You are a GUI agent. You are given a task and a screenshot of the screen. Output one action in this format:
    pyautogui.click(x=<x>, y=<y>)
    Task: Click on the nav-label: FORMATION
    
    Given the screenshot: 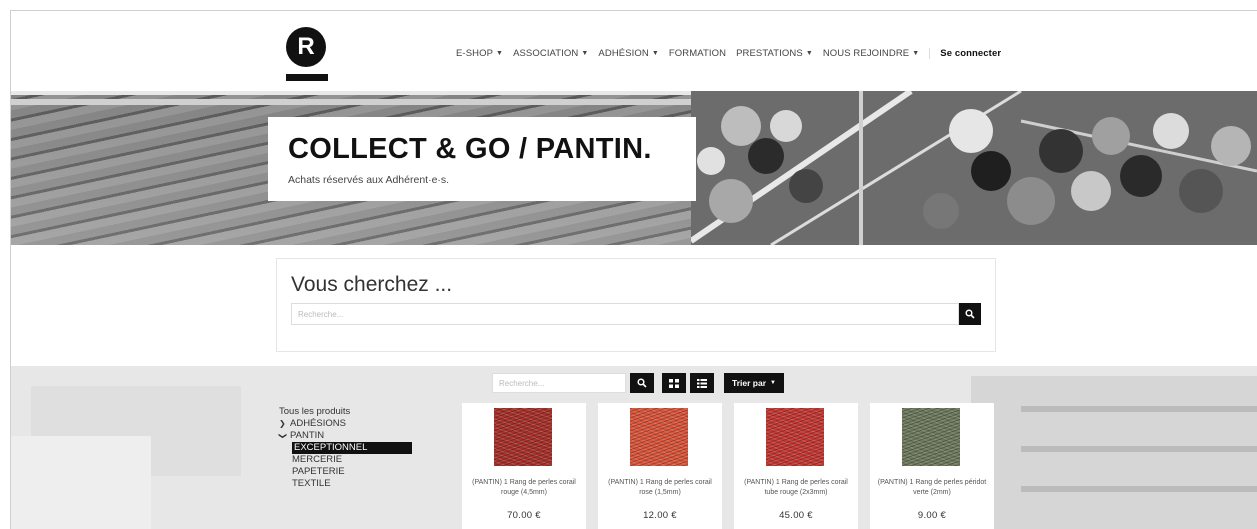 What is the action you would take?
    pyautogui.click(x=697, y=53)
    